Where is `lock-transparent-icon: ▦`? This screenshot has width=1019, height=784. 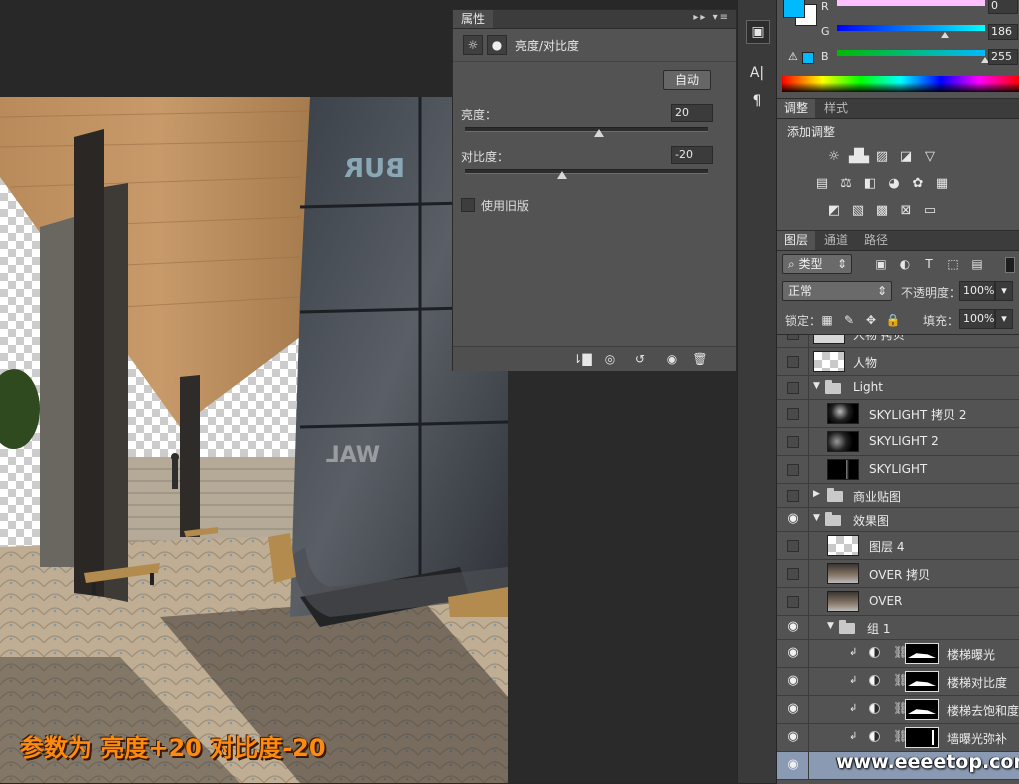 lock-transparent-icon: ▦ is located at coordinates (827, 320).